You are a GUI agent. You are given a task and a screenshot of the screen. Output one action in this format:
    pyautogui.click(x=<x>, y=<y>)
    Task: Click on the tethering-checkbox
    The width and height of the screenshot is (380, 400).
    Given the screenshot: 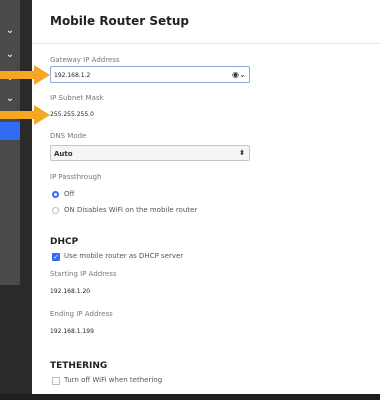 What is the action you would take?
    pyautogui.click(x=56, y=381)
    